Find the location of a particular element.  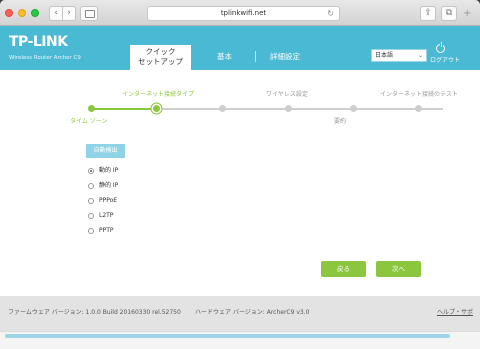

step-dot-summary is located at coordinates (353, 108).